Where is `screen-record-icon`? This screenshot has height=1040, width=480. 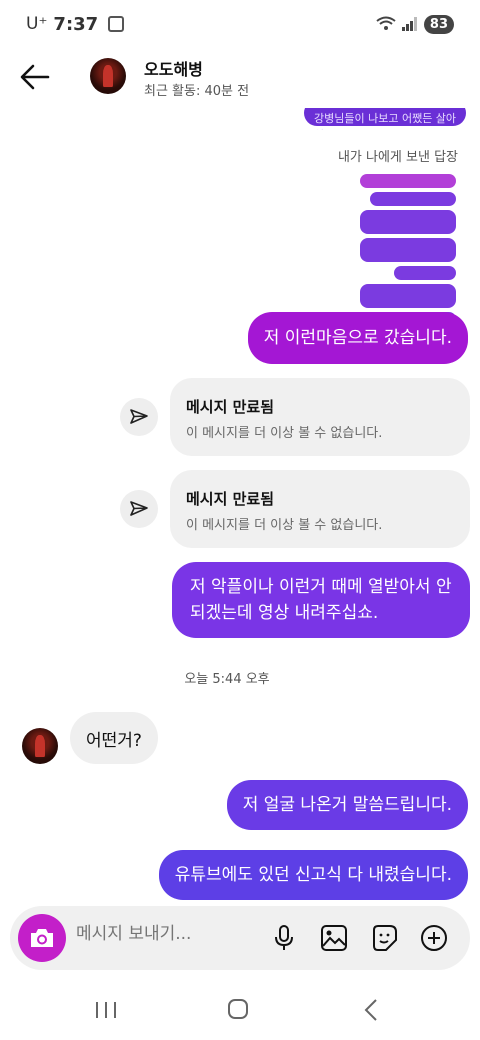
screen-record-icon is located at coordinates (116, 24).